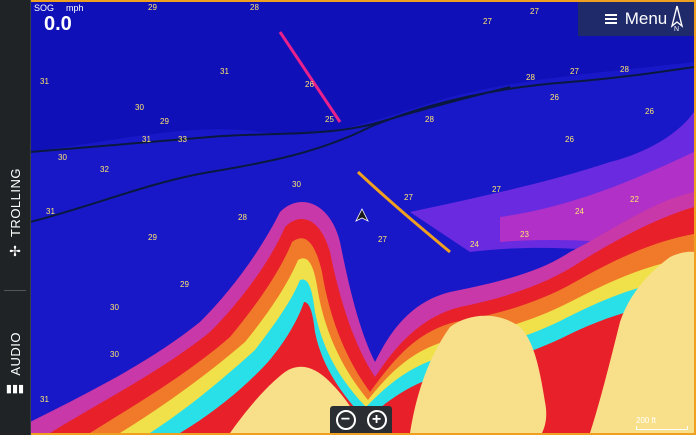 The height and width of the screenshot is (435, 696). I want to click on zoom-out-button: −, so click(345, 419).